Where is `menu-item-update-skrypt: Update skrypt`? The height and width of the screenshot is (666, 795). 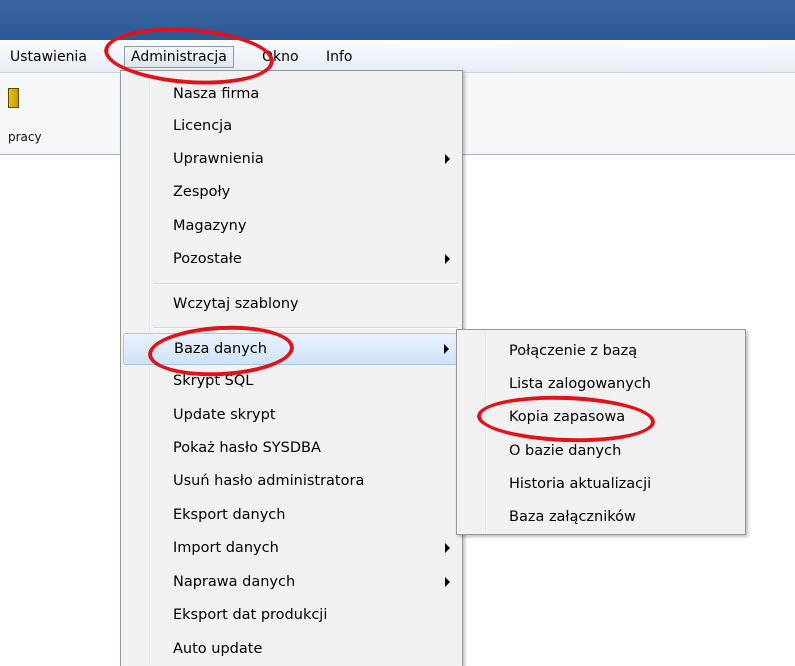 menu-item-update-skrypt: Update skrypt is located at coordinates (291, 416).